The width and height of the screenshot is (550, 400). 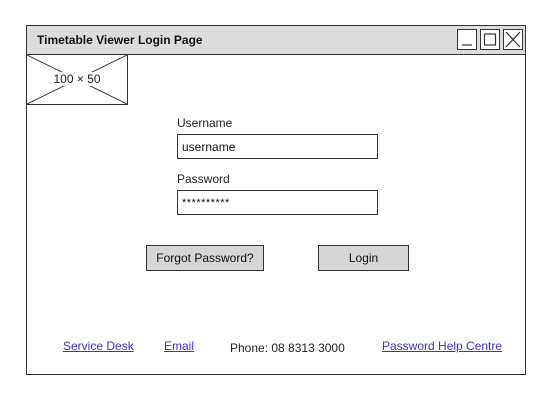 What do you see at coordinates (205, 258) in the screenshot?
I see `forgot-password-button: Forgot Password?` at bounding box center [205, 258].